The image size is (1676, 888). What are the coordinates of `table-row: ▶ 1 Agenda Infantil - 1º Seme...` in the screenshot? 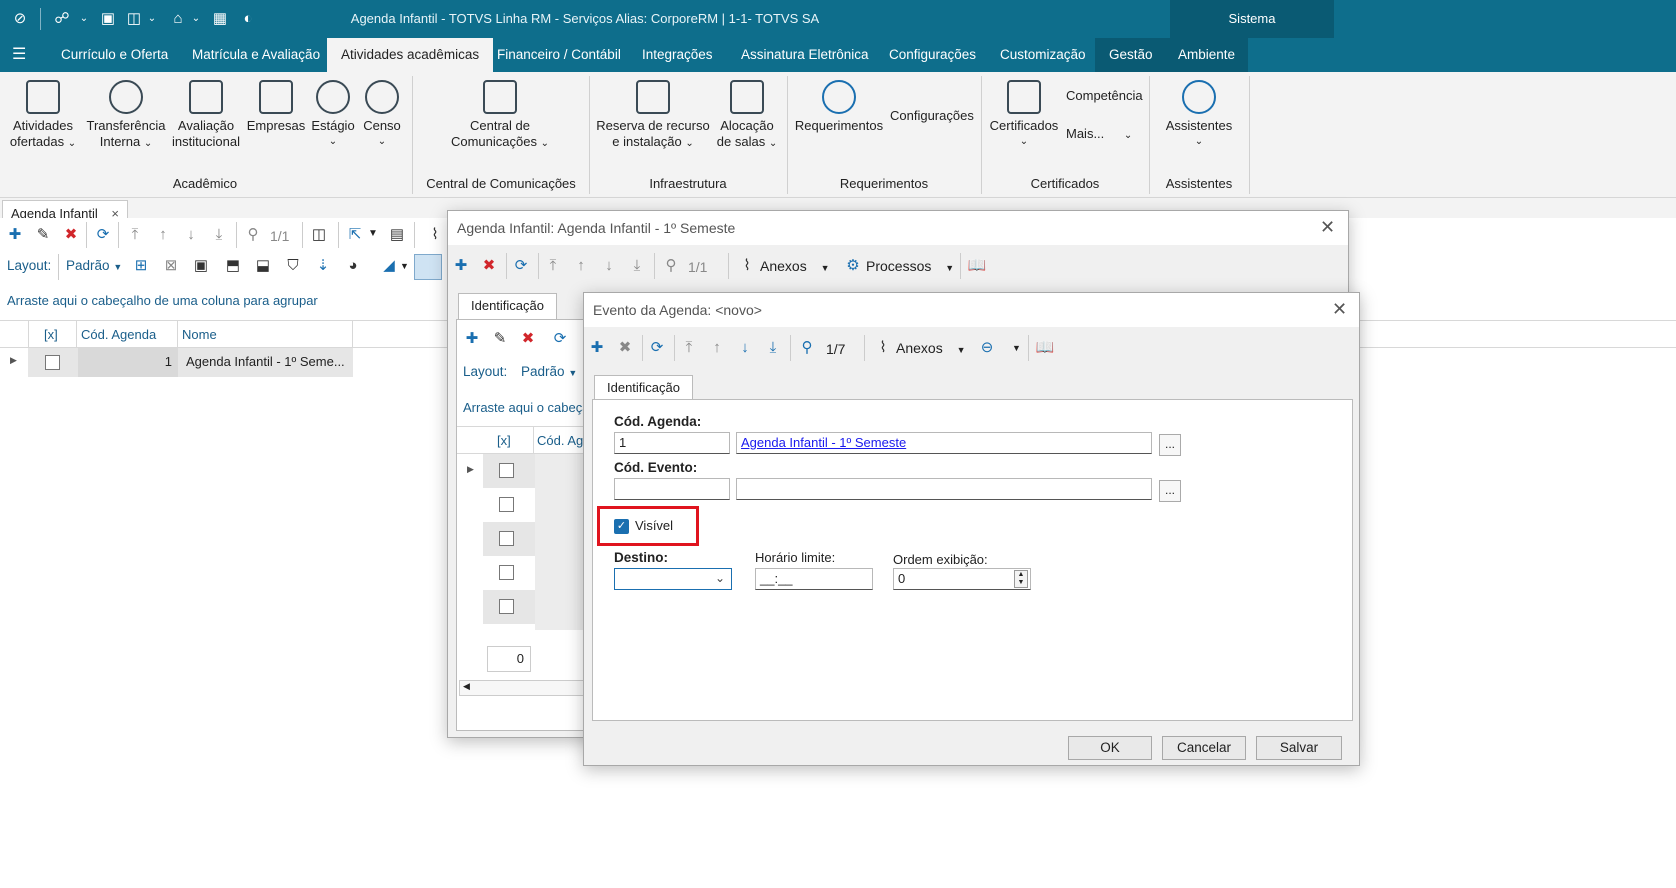 It's located at (177, 362).